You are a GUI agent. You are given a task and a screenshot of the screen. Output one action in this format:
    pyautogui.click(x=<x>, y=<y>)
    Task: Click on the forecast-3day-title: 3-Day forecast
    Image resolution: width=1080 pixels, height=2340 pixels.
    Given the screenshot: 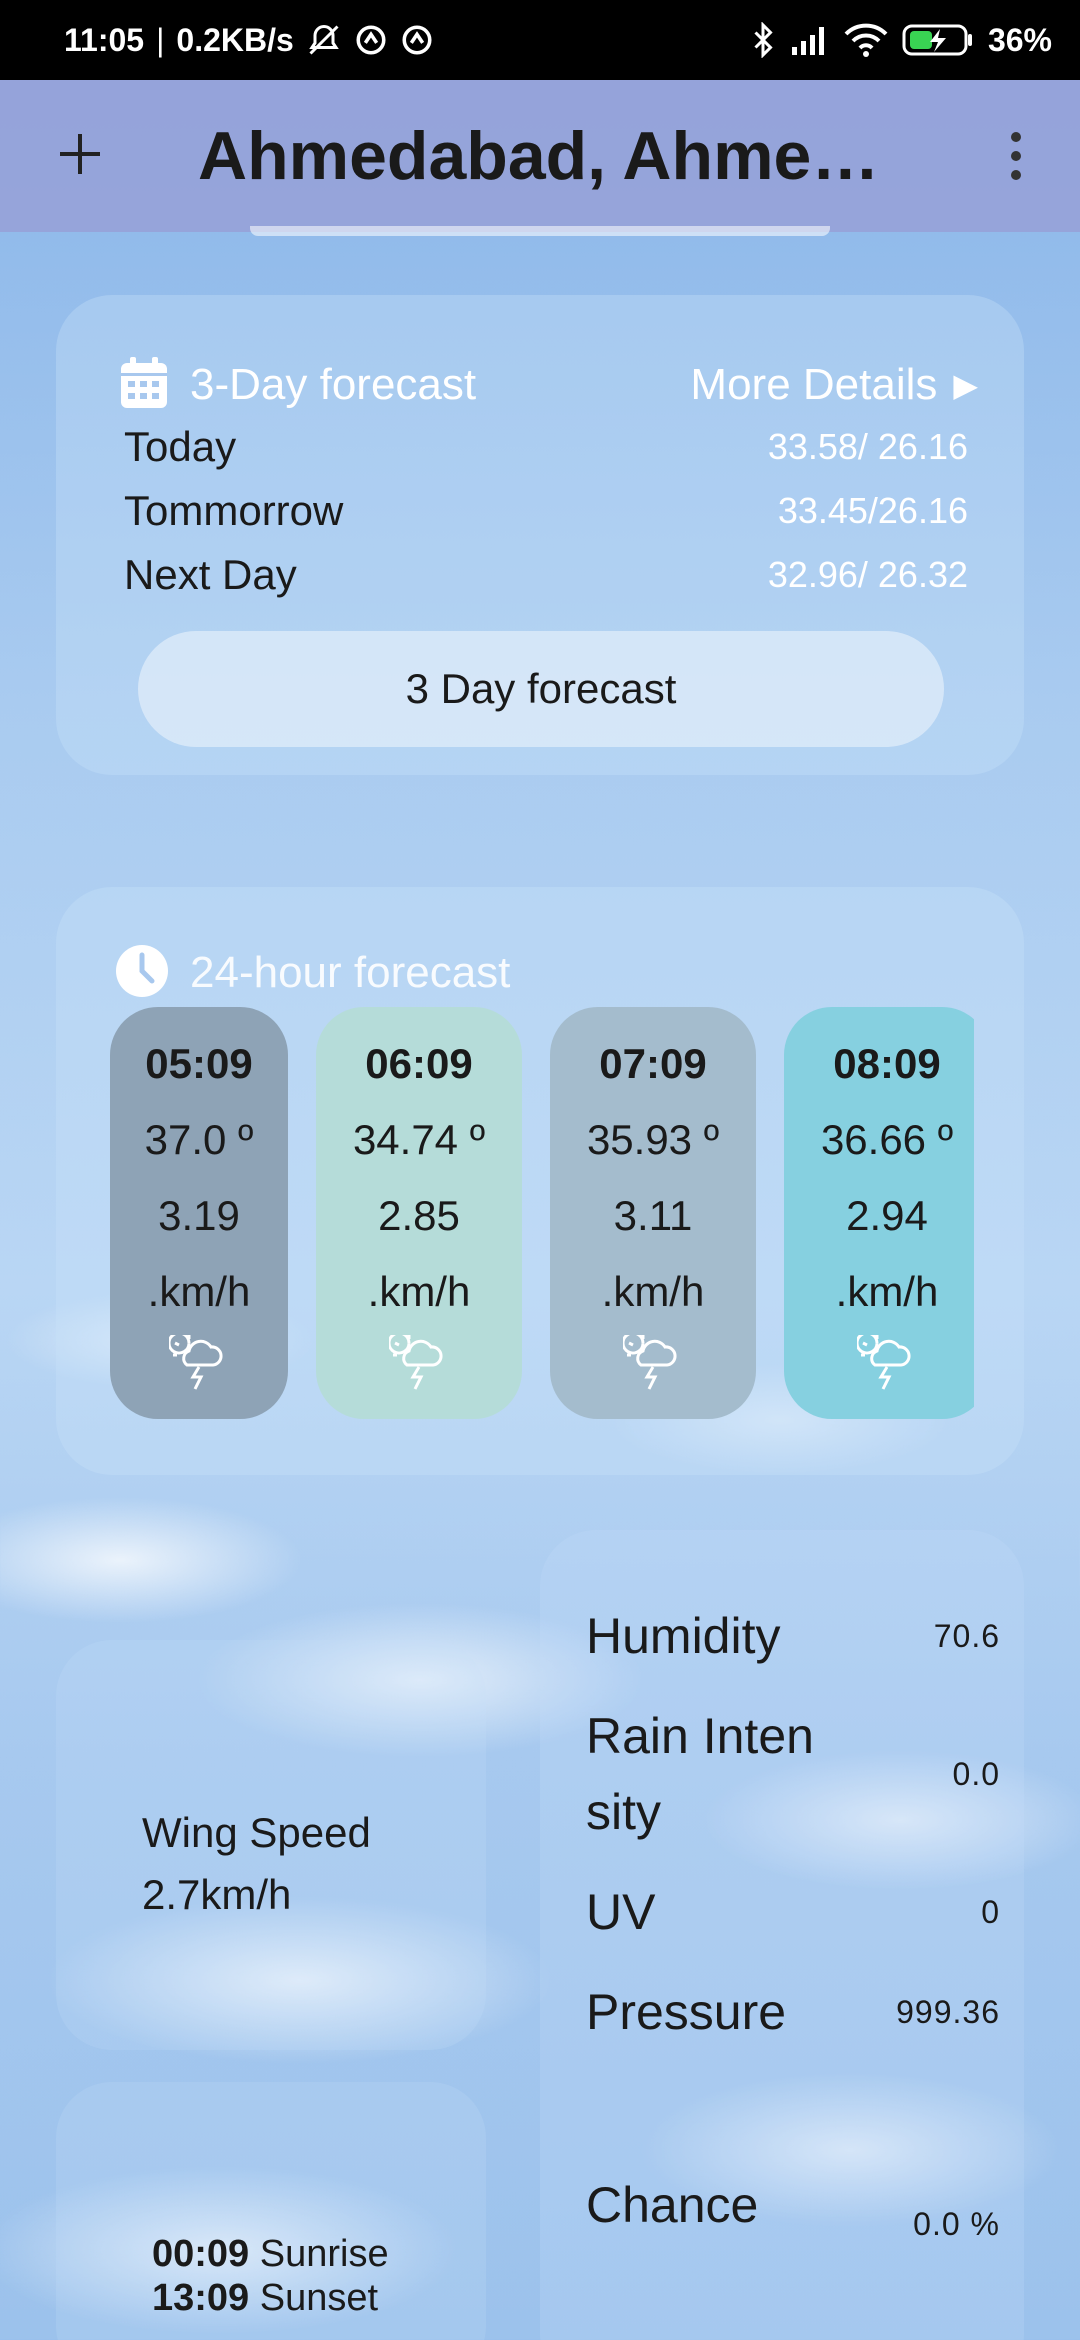 What is the action you would take?
    pyautogui.click(x=333, y=384)
    